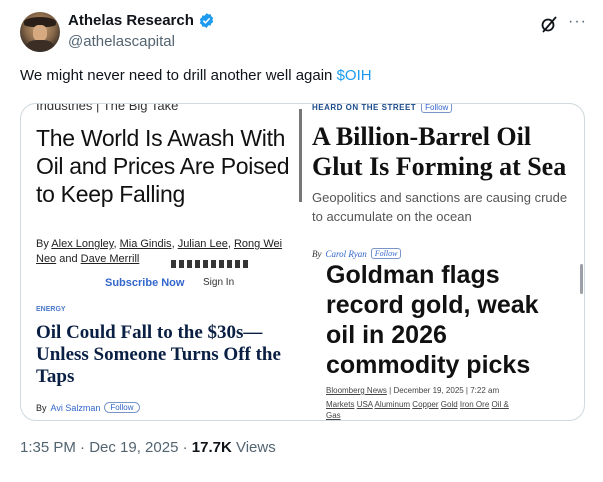 This screenshot has height=482, width=603. Describe the element at coordinates (364, 404) in the screenshot. I see `tag-link: USA` at that location.